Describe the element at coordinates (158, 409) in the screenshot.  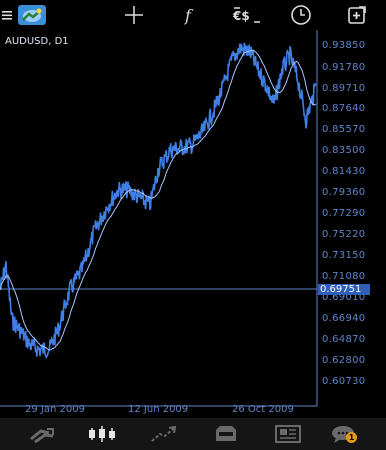
I see `date-tick-label: 12 Jun 2009` at that location.